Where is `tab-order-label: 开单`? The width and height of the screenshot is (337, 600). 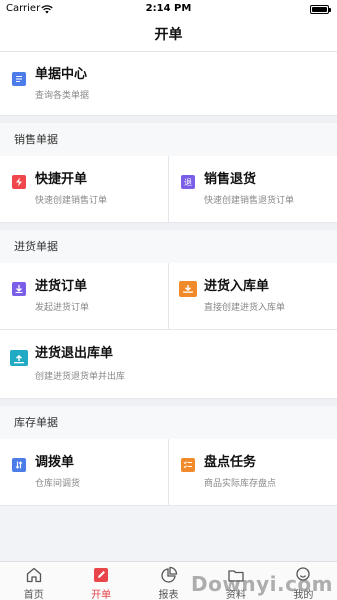
tab-order-label: 开单 is located at coordinates (101, 595).